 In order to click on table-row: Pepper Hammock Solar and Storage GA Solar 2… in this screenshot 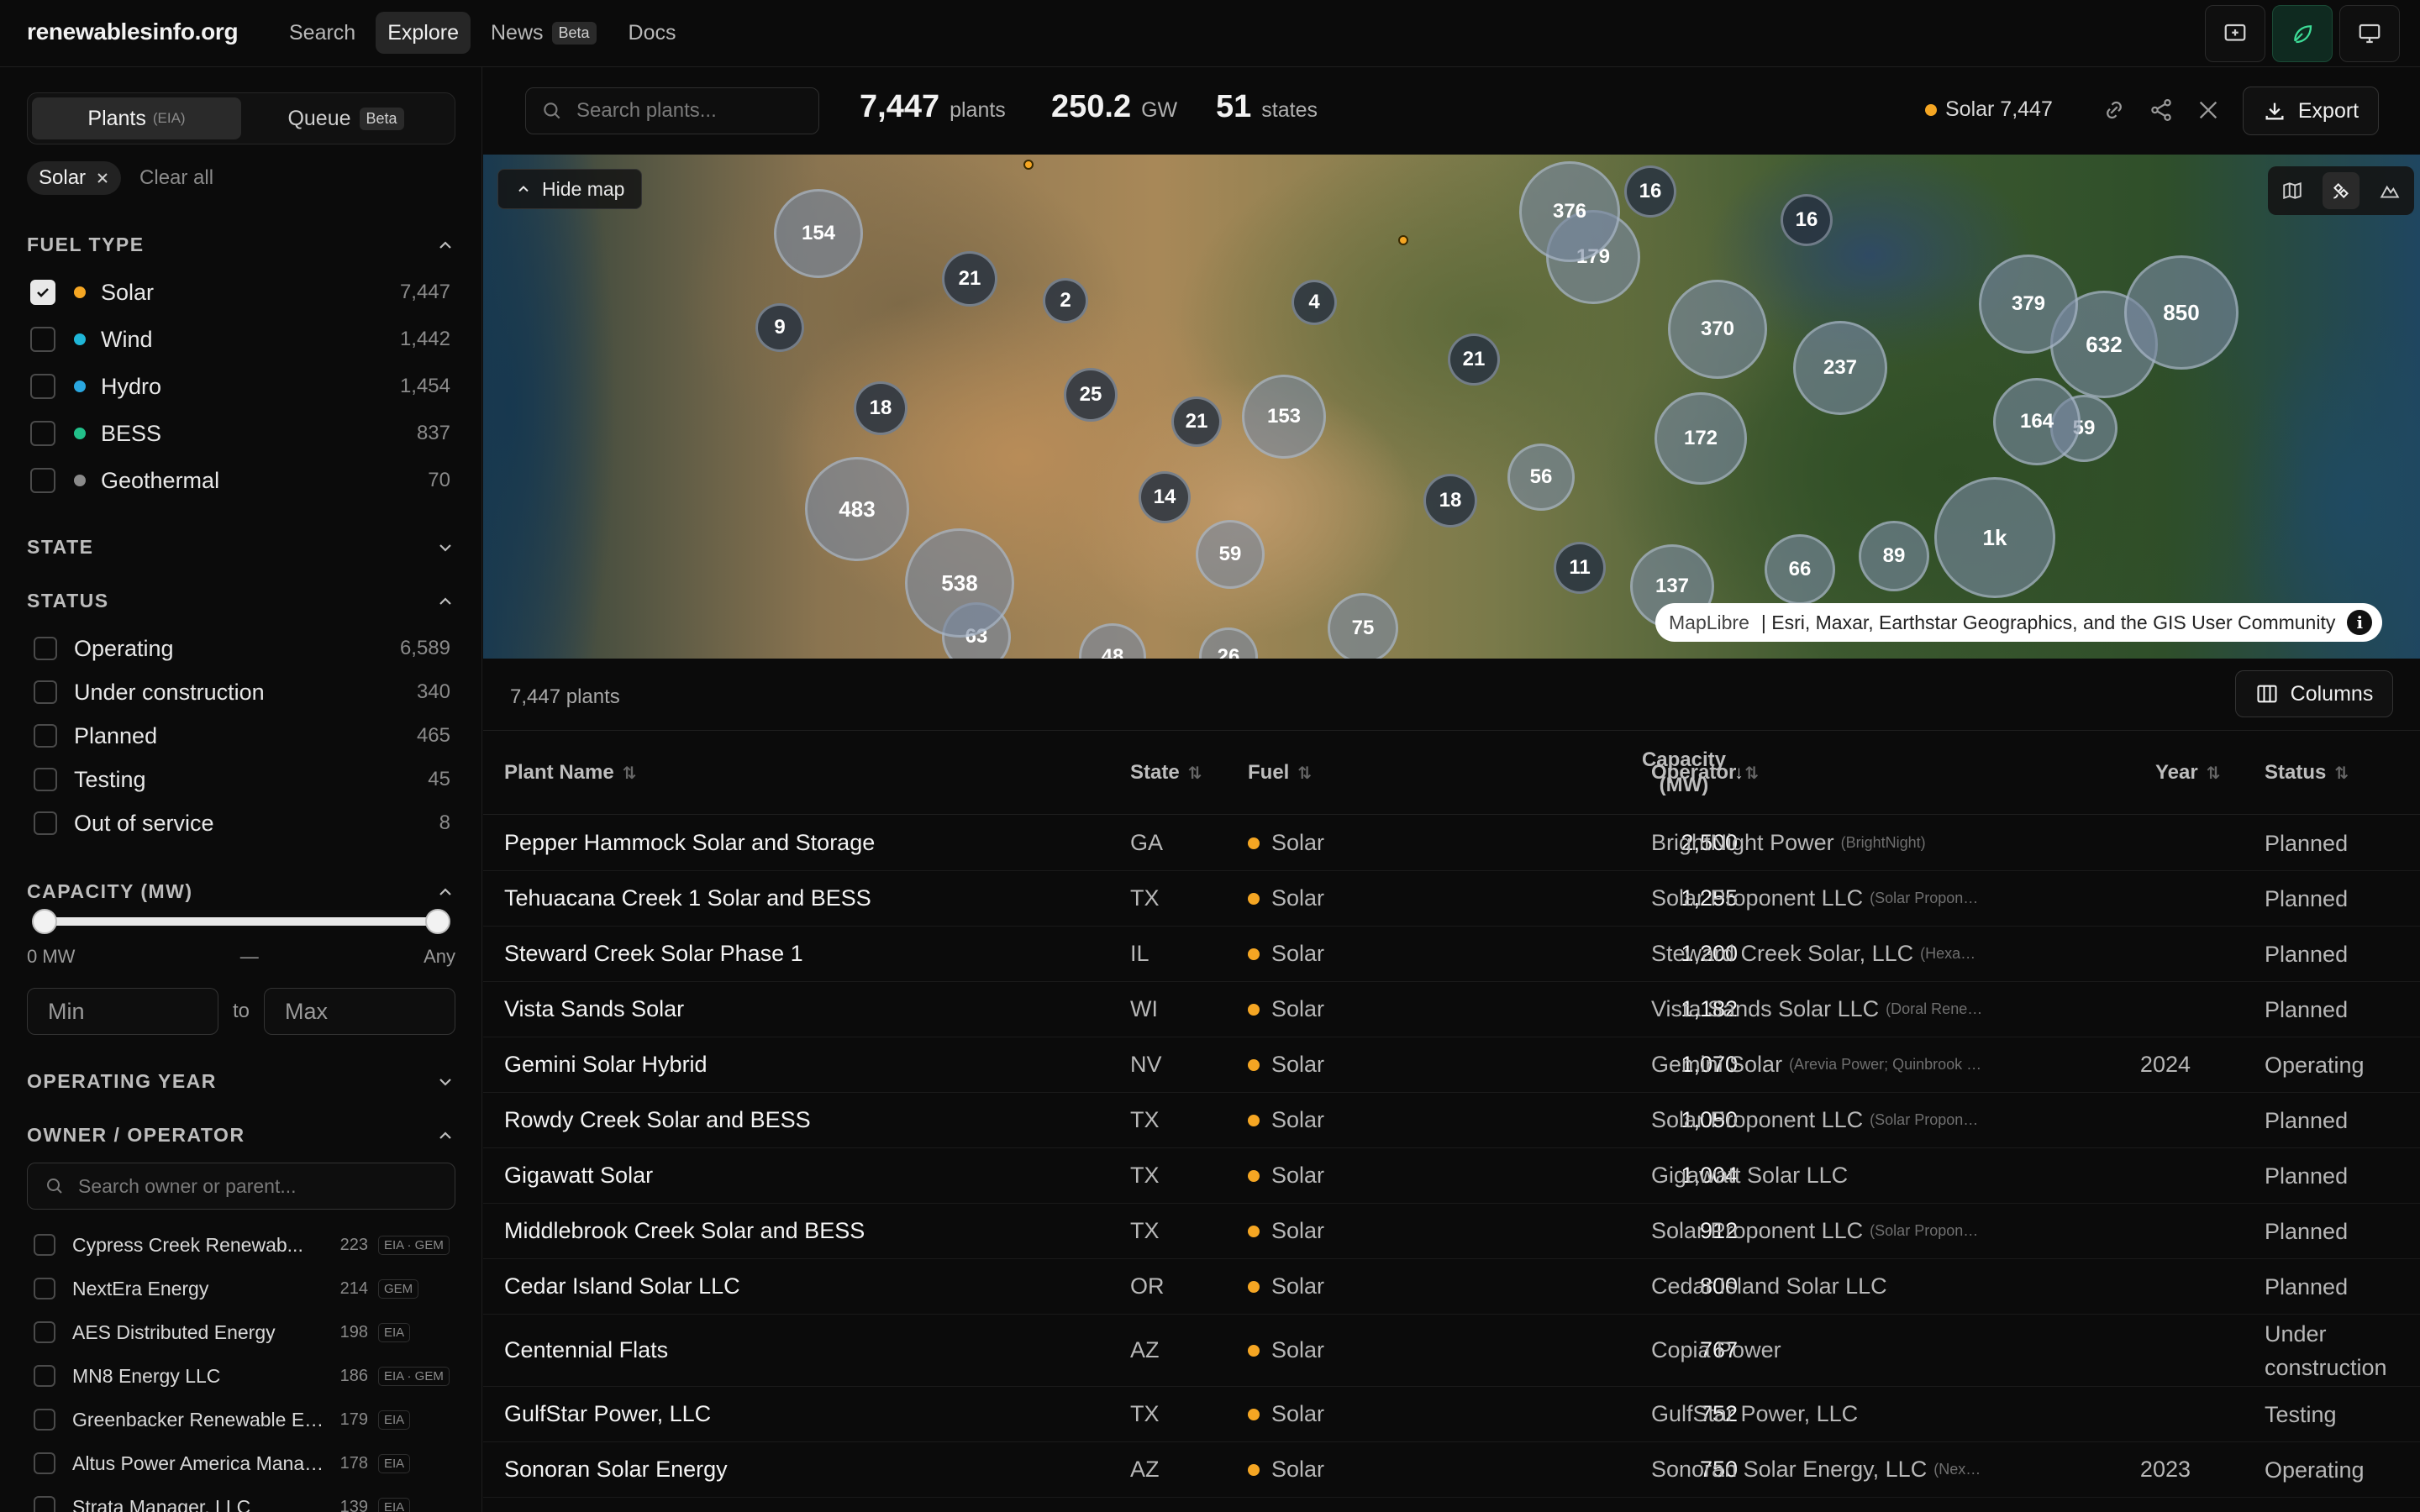, I will do `click(1451, 843)`.